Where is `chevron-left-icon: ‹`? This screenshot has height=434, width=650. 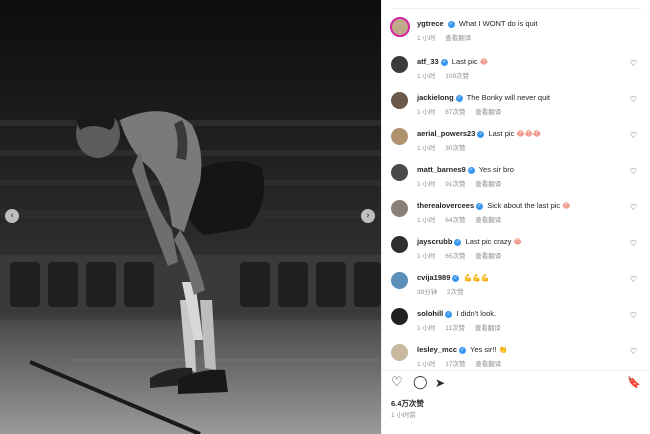
chevron-left-icon: ‹ is located at coordinates (12, 216).